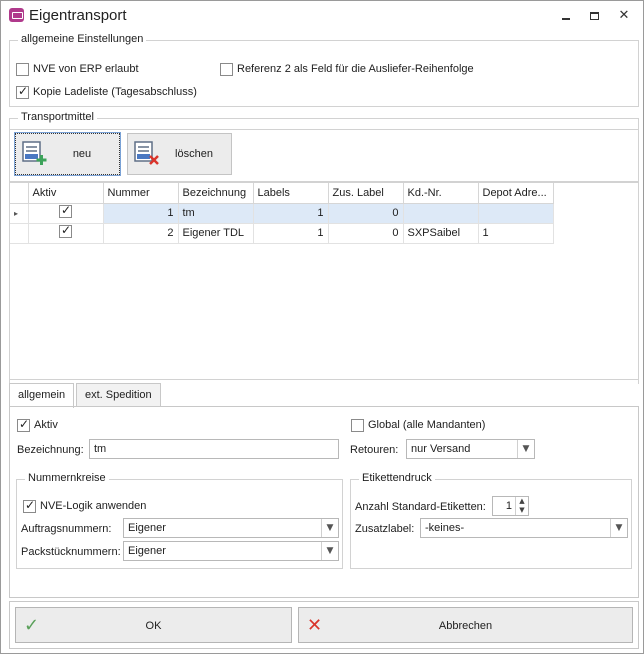 The image size is (644, 654). I want to click on col-labels: Labels, so click(291, 193).